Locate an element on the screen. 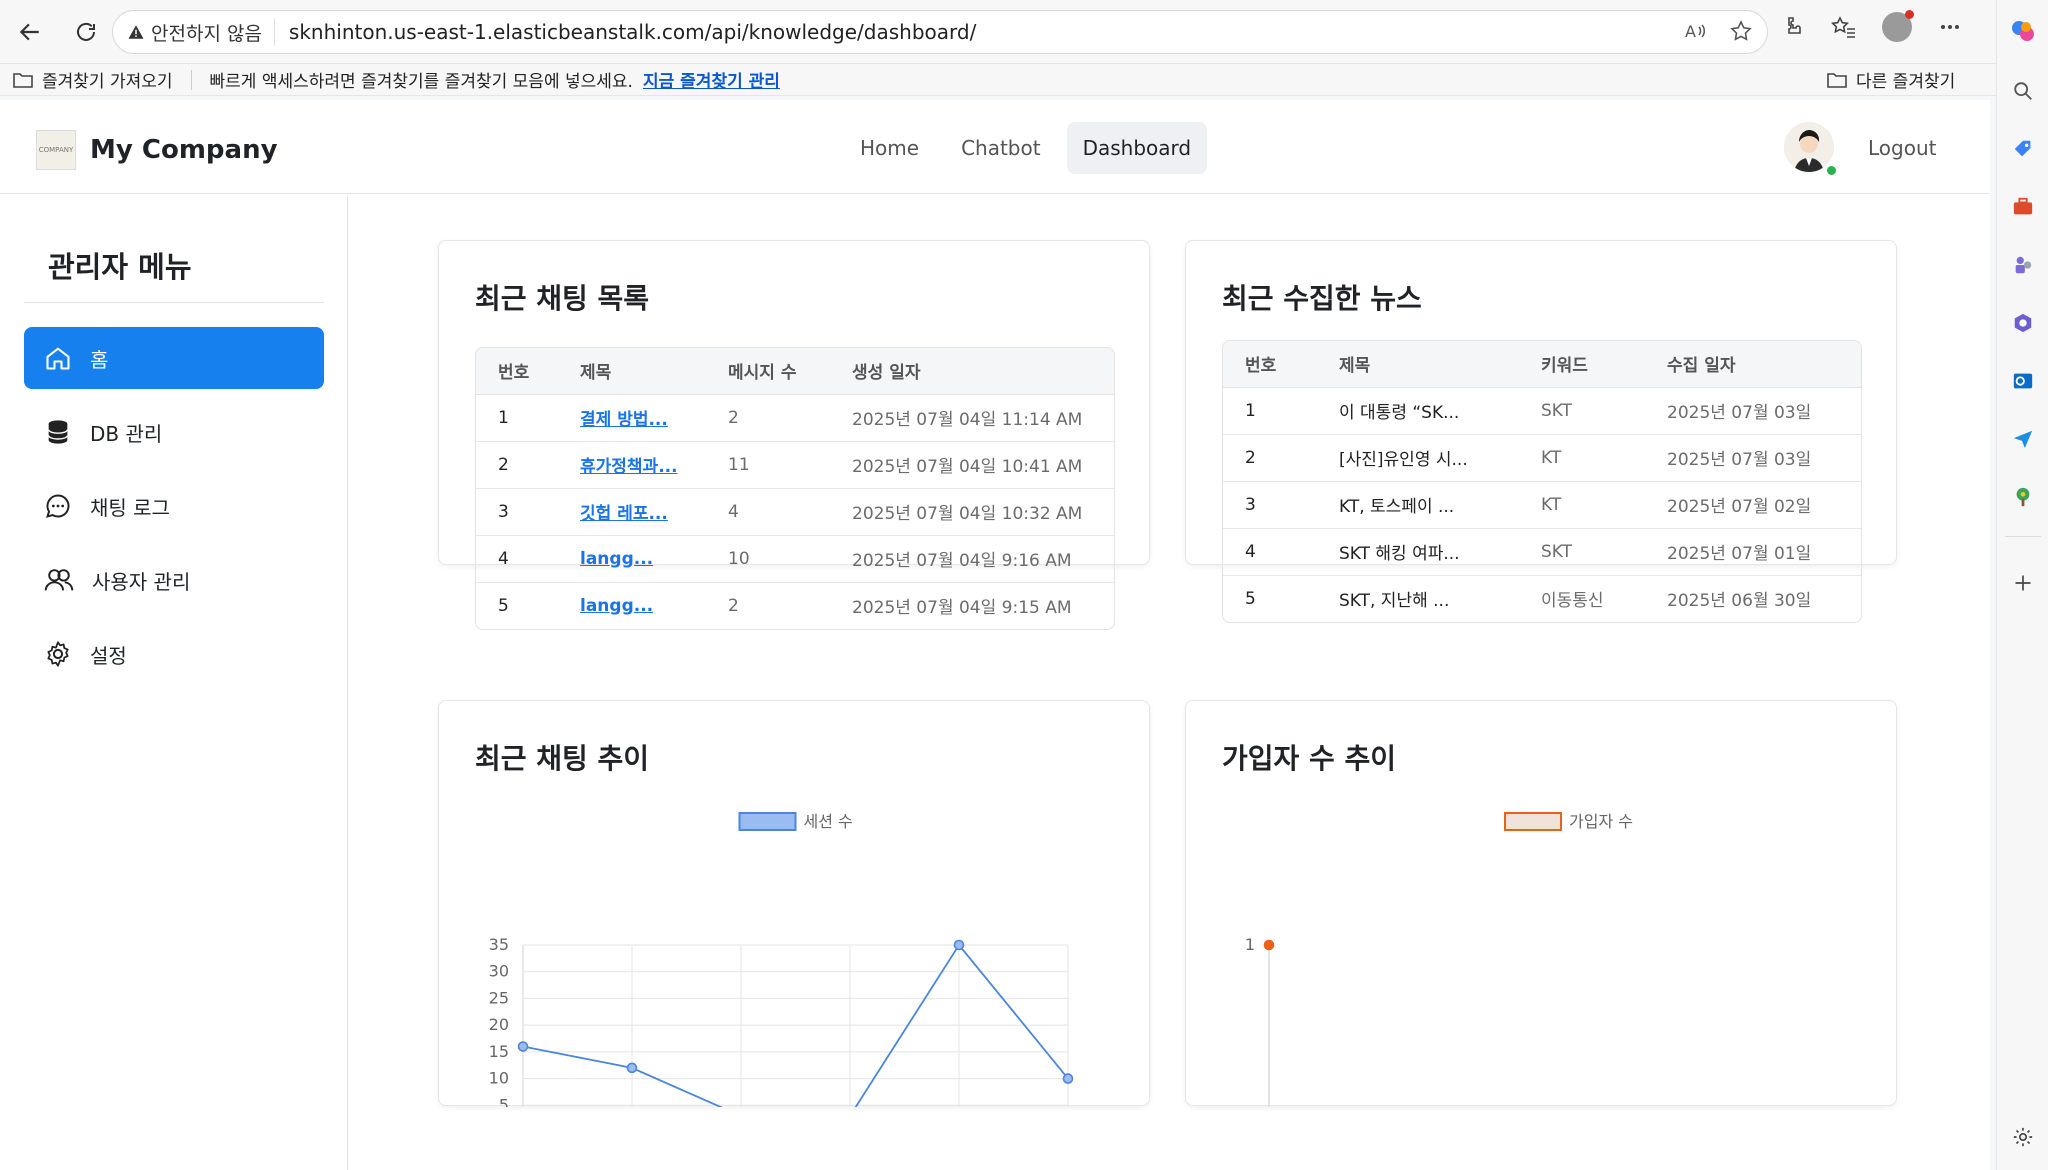 This screenshot has height=1170, width=2048. nav-chatbot: Chatbot is located at coordinates (1001, 148).